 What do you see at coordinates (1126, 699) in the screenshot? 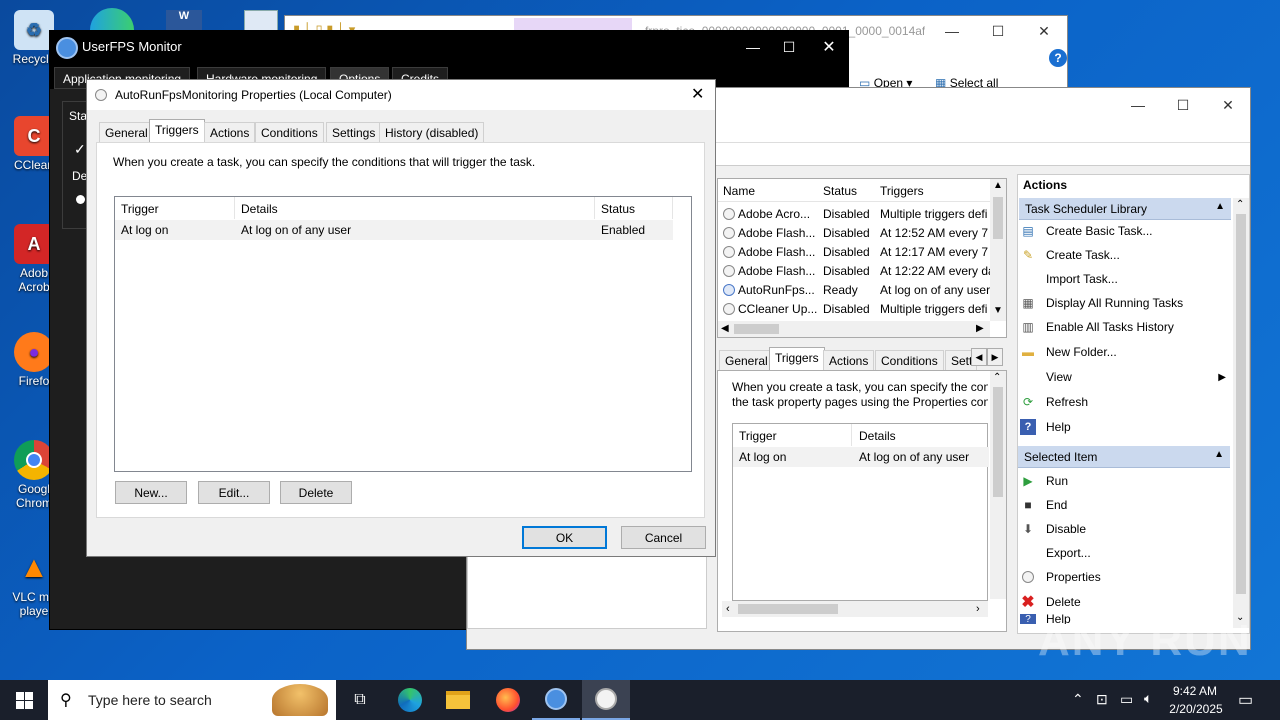
I see `network-icon: ▭` at bounding box center [1126, 699].